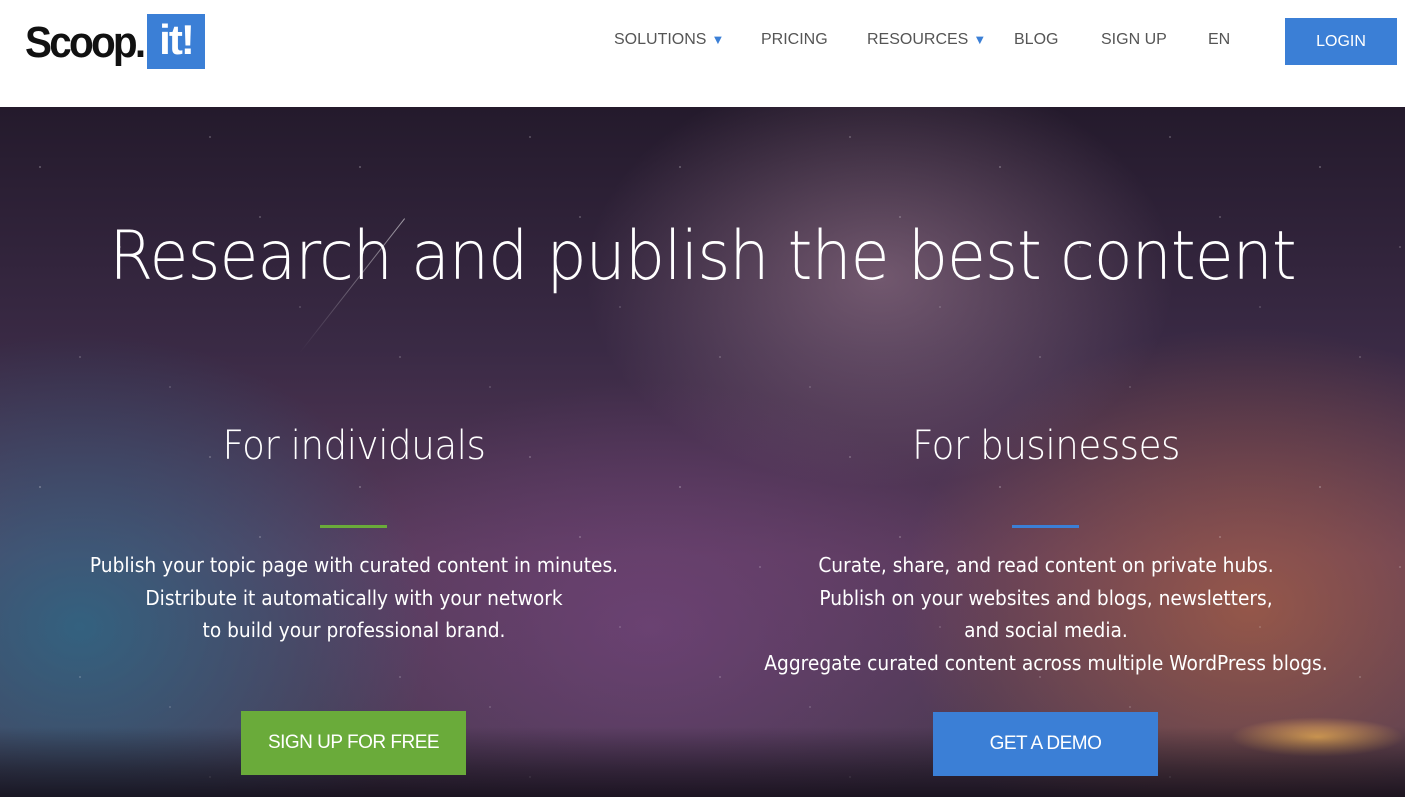 The image size is (1405, 797). What do you see at coordinates (354, 630) in the screenshot?
I see `individuals-line: to build your professional brand.` at bounding box center [354, 630].